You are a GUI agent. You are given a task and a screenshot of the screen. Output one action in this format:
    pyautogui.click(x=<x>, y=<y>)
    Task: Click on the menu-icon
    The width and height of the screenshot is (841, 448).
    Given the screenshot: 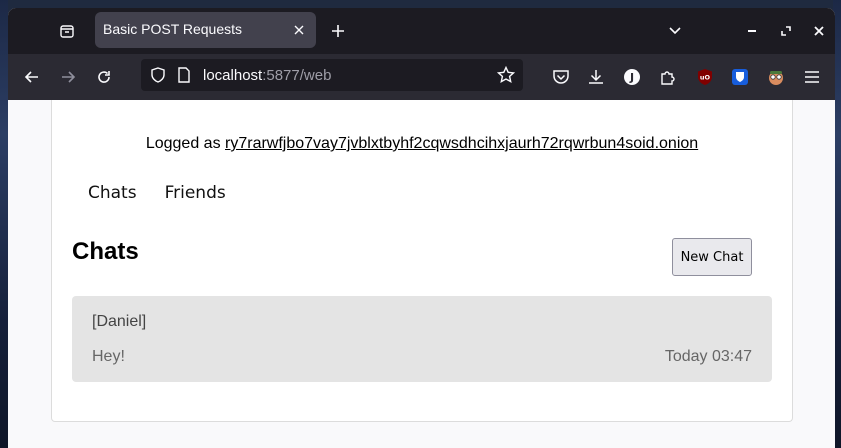 What is the action you would take?
    pyautogui.click(x=812, y=77)
    